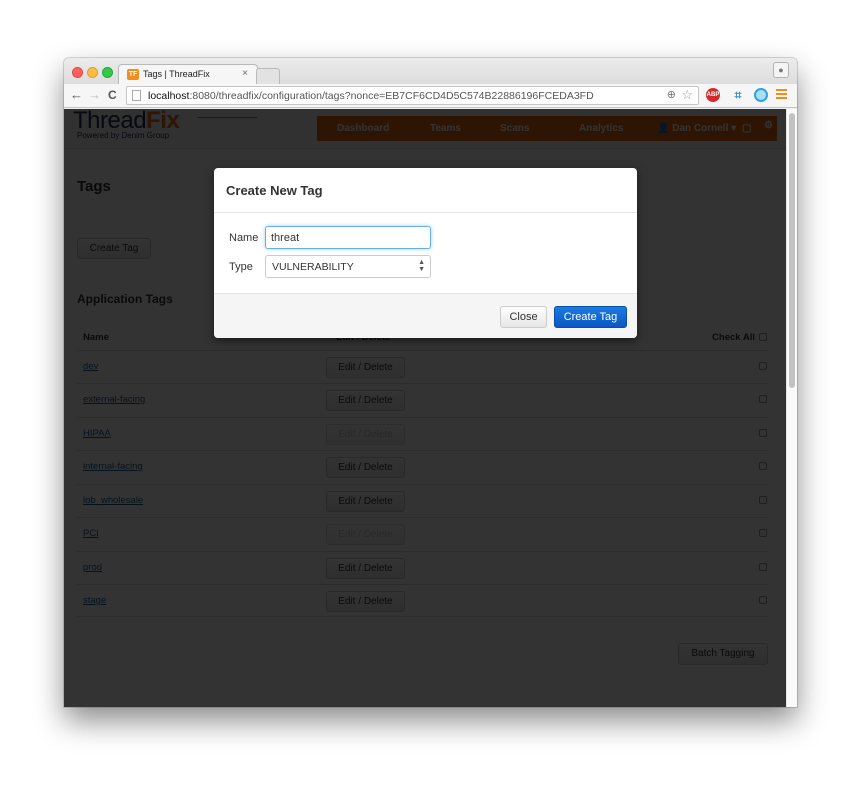 The image size is (860, 811). What do you see at coordinates (136, 95) in the screenshot?
I see `page-icon` at bounding box center [136, 95].